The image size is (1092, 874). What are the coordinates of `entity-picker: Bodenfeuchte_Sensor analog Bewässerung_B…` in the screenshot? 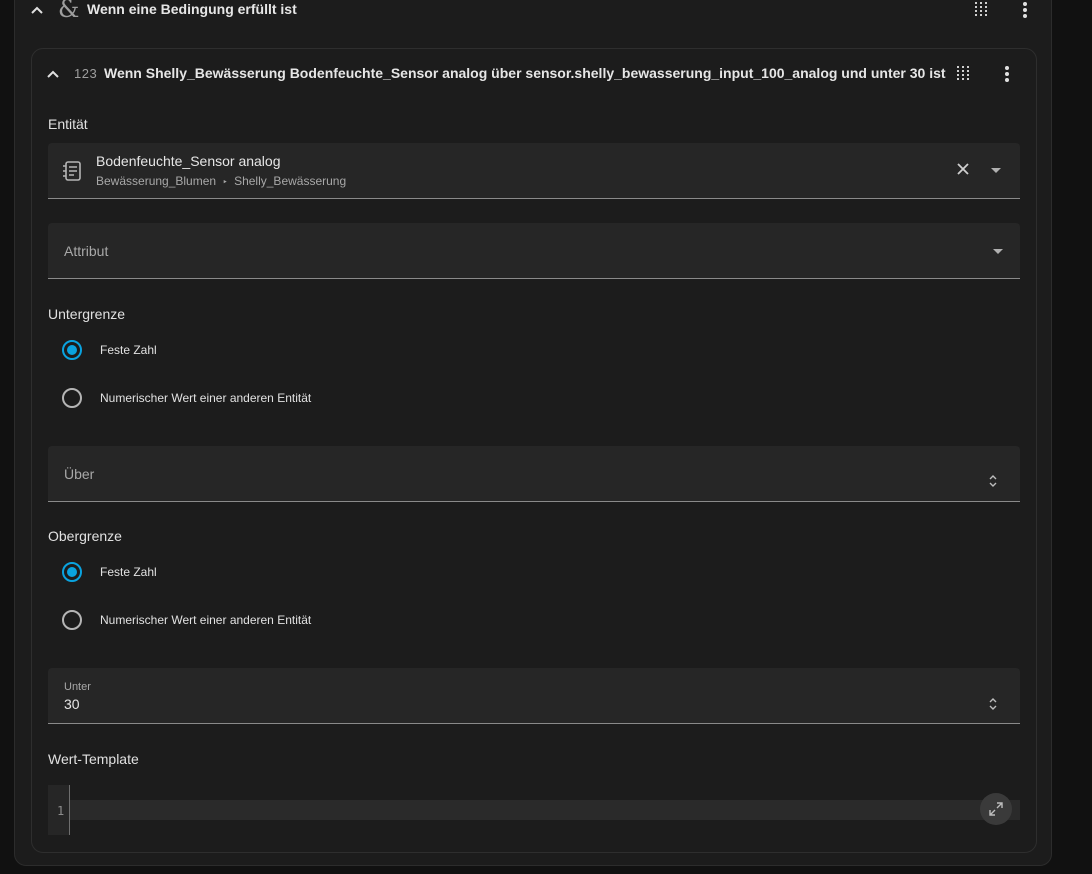 It's located at (534, 171).